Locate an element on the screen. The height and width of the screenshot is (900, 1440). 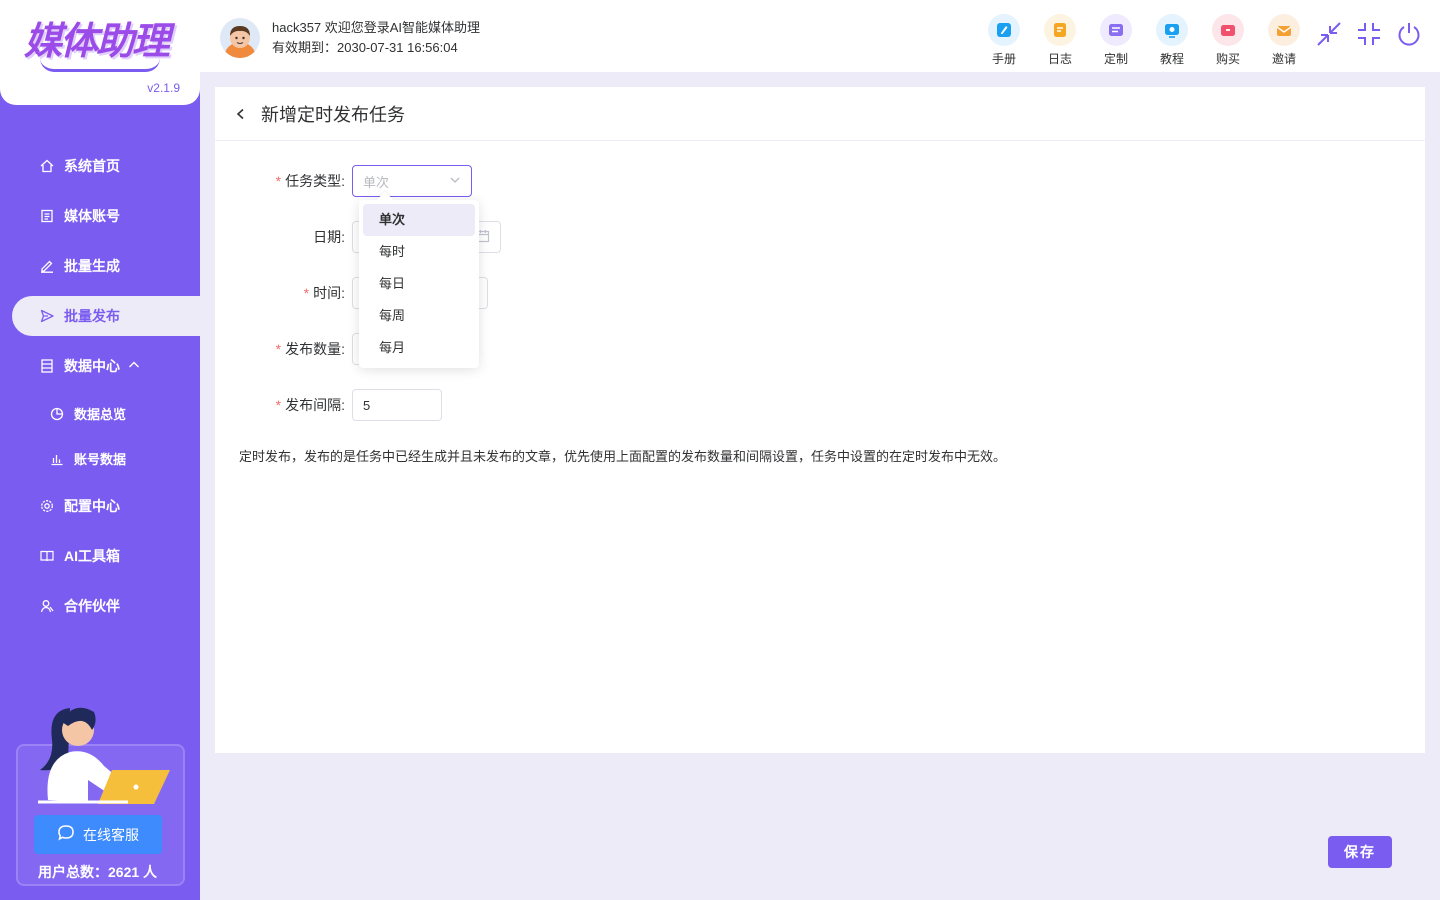
interval-value: 5 is located at coordinates (367, 405).